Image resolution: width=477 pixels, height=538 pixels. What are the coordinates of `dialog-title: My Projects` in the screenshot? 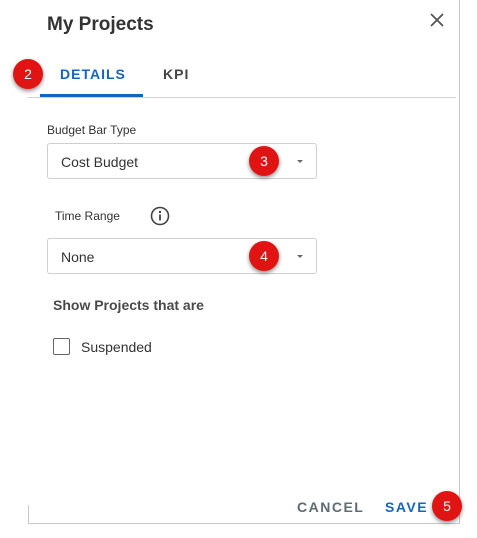 It's located at (100, 24).